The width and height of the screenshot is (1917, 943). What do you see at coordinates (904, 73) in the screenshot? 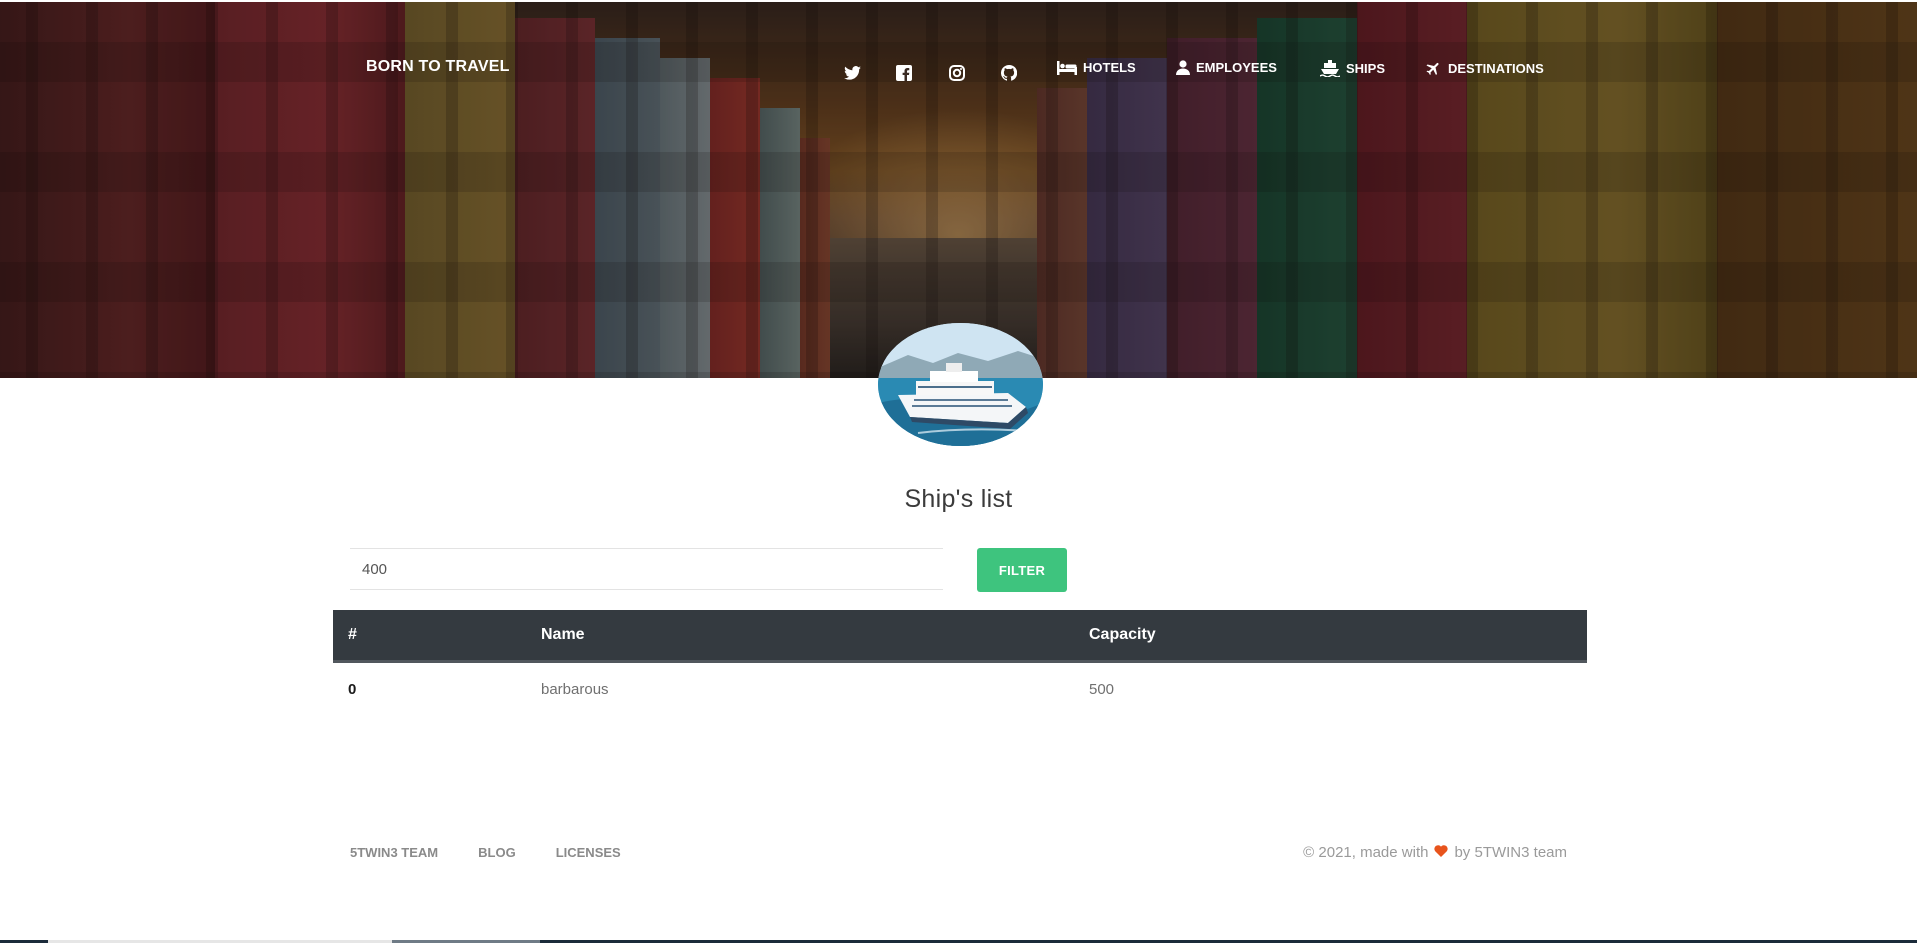
I see `facebook-icon` at bounding box center [904, 73].